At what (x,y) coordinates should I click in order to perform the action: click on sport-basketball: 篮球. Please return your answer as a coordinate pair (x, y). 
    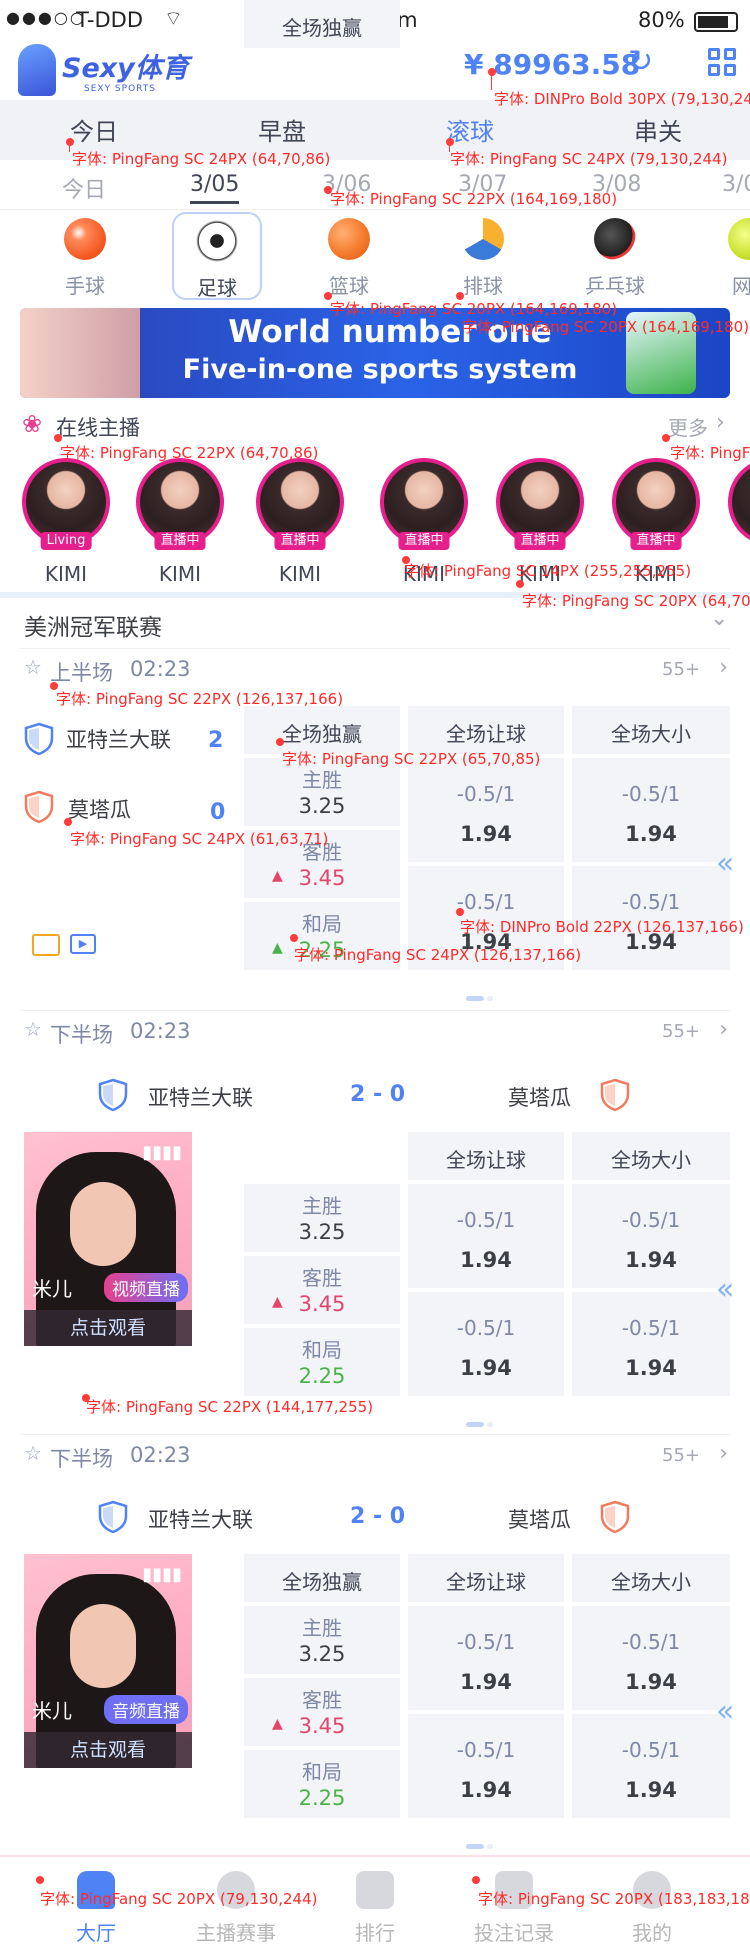
    Looking at the image, I should click on (349, 258).